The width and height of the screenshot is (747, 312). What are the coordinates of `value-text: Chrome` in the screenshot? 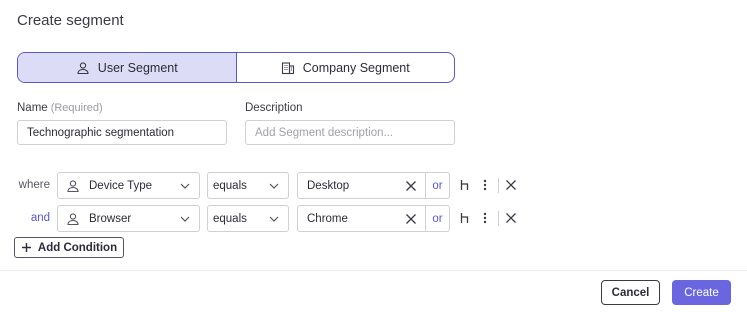 It's located at (327, 218).